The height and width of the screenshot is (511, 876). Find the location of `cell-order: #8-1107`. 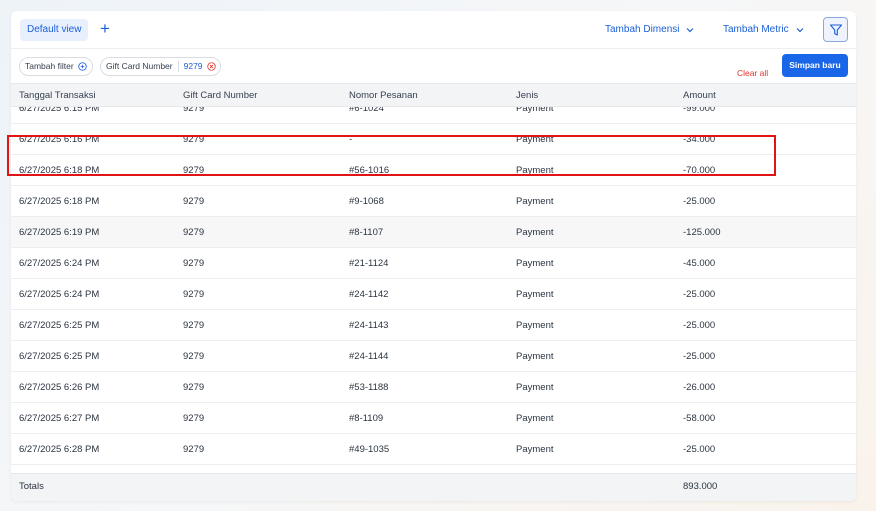

cell-order: #8-1107 is located at coordinates (366, 232).